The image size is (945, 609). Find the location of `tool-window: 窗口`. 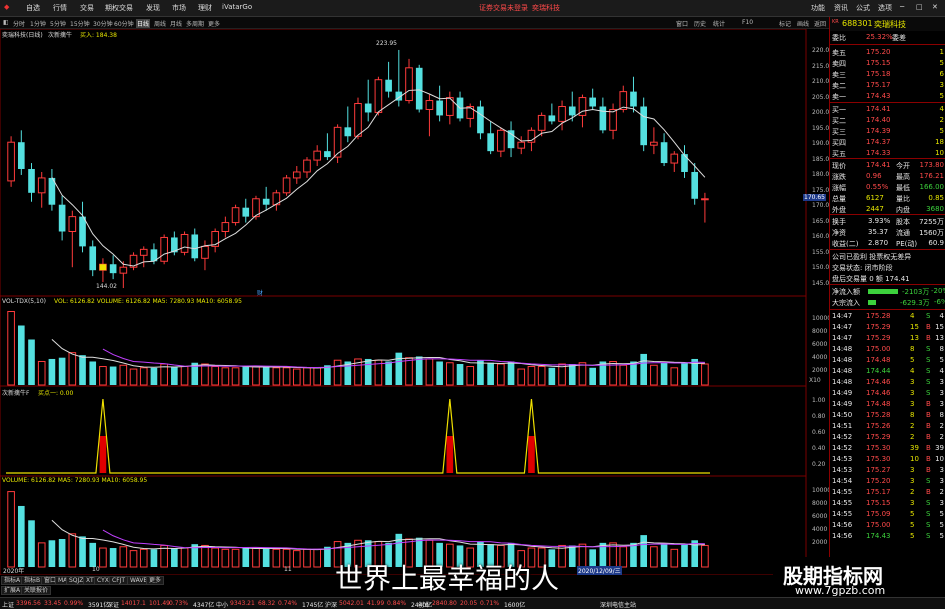

tool-window: 窗口 is located at coordinates (682, 23).